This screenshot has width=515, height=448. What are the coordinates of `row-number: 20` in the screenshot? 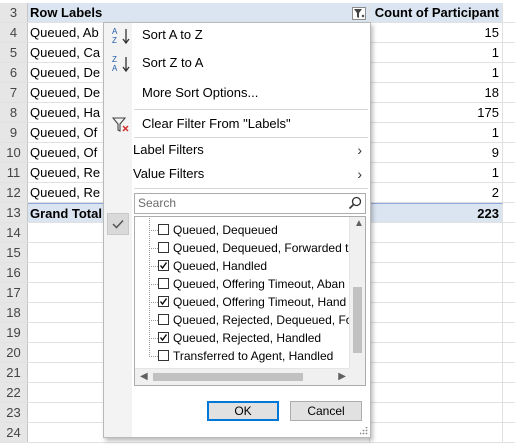 It's located at (14, 352).